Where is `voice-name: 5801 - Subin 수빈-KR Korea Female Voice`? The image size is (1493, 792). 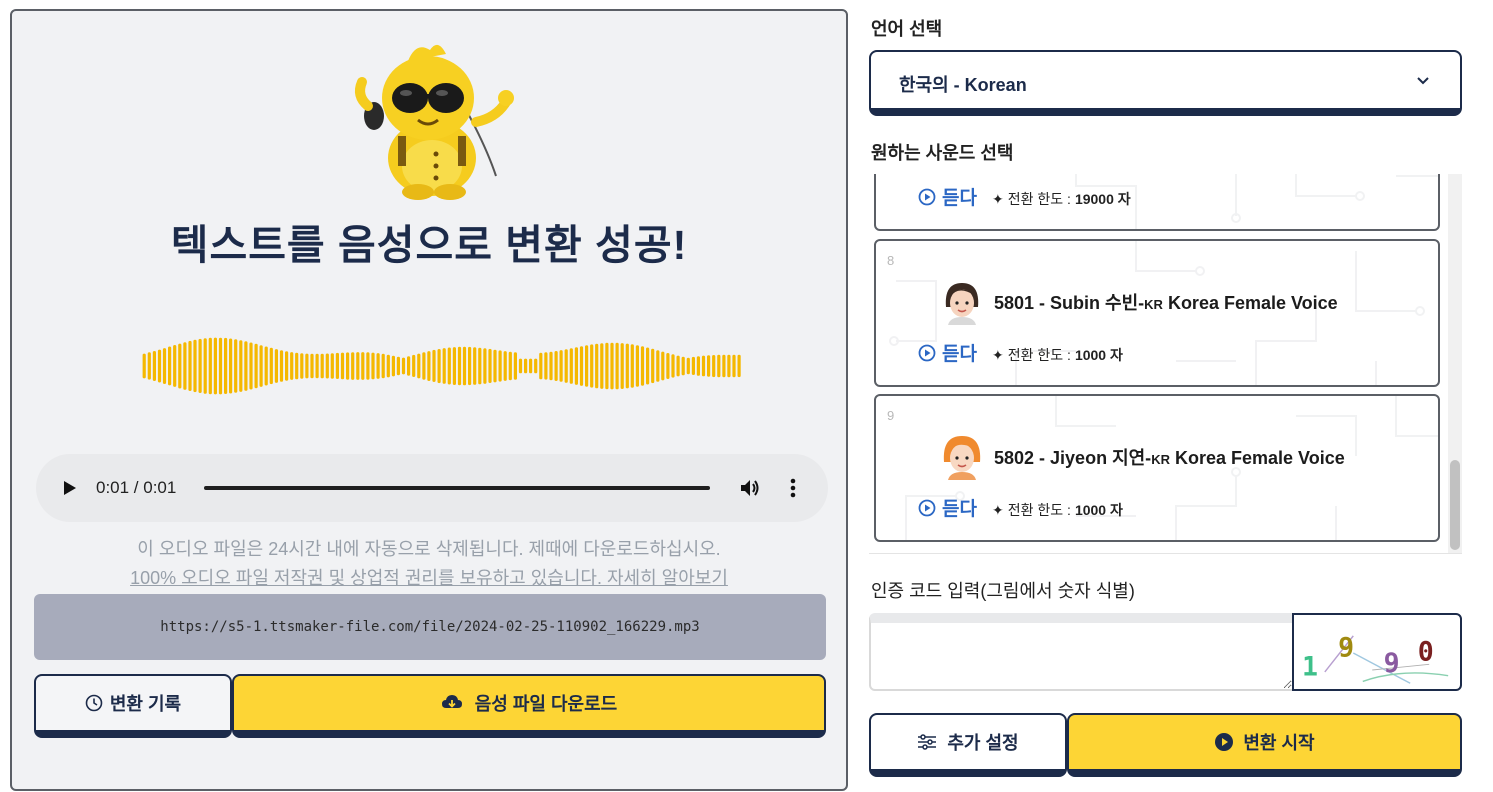
voice-name: 5801 - Subin 수빈-KR Korea Female Voice is located at coordinates (1166, 303).